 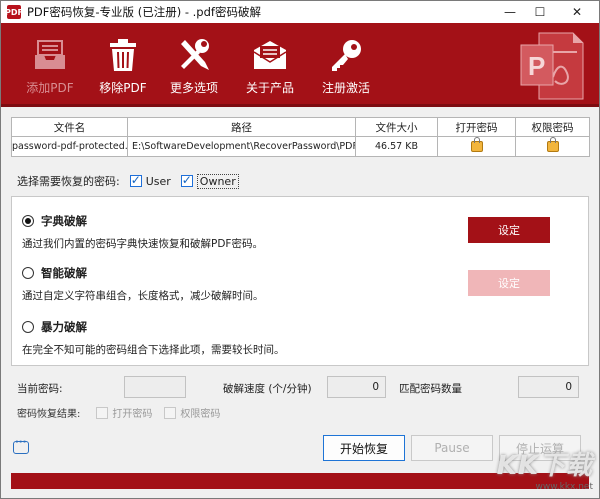 What do you see at coordinates (509, 230) in the screenshot?
I see `dictionary-settings-button: 设定` at bounding box center [509, 230].